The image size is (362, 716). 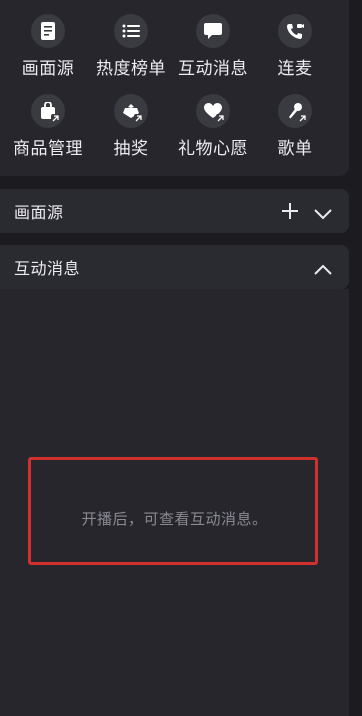 I want to click on empty-state-text: 开播后，可查看互动消息。, so click(x=174, y=519).